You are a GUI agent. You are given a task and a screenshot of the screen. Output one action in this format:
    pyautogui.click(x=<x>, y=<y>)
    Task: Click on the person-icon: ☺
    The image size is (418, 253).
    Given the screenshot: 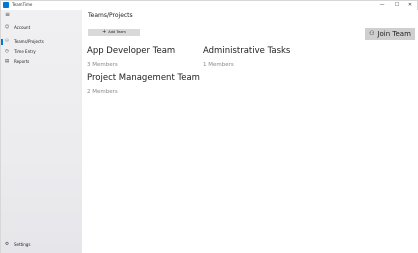 What is the action you would take?
    pyautogui.click(x=7, y=27)
    